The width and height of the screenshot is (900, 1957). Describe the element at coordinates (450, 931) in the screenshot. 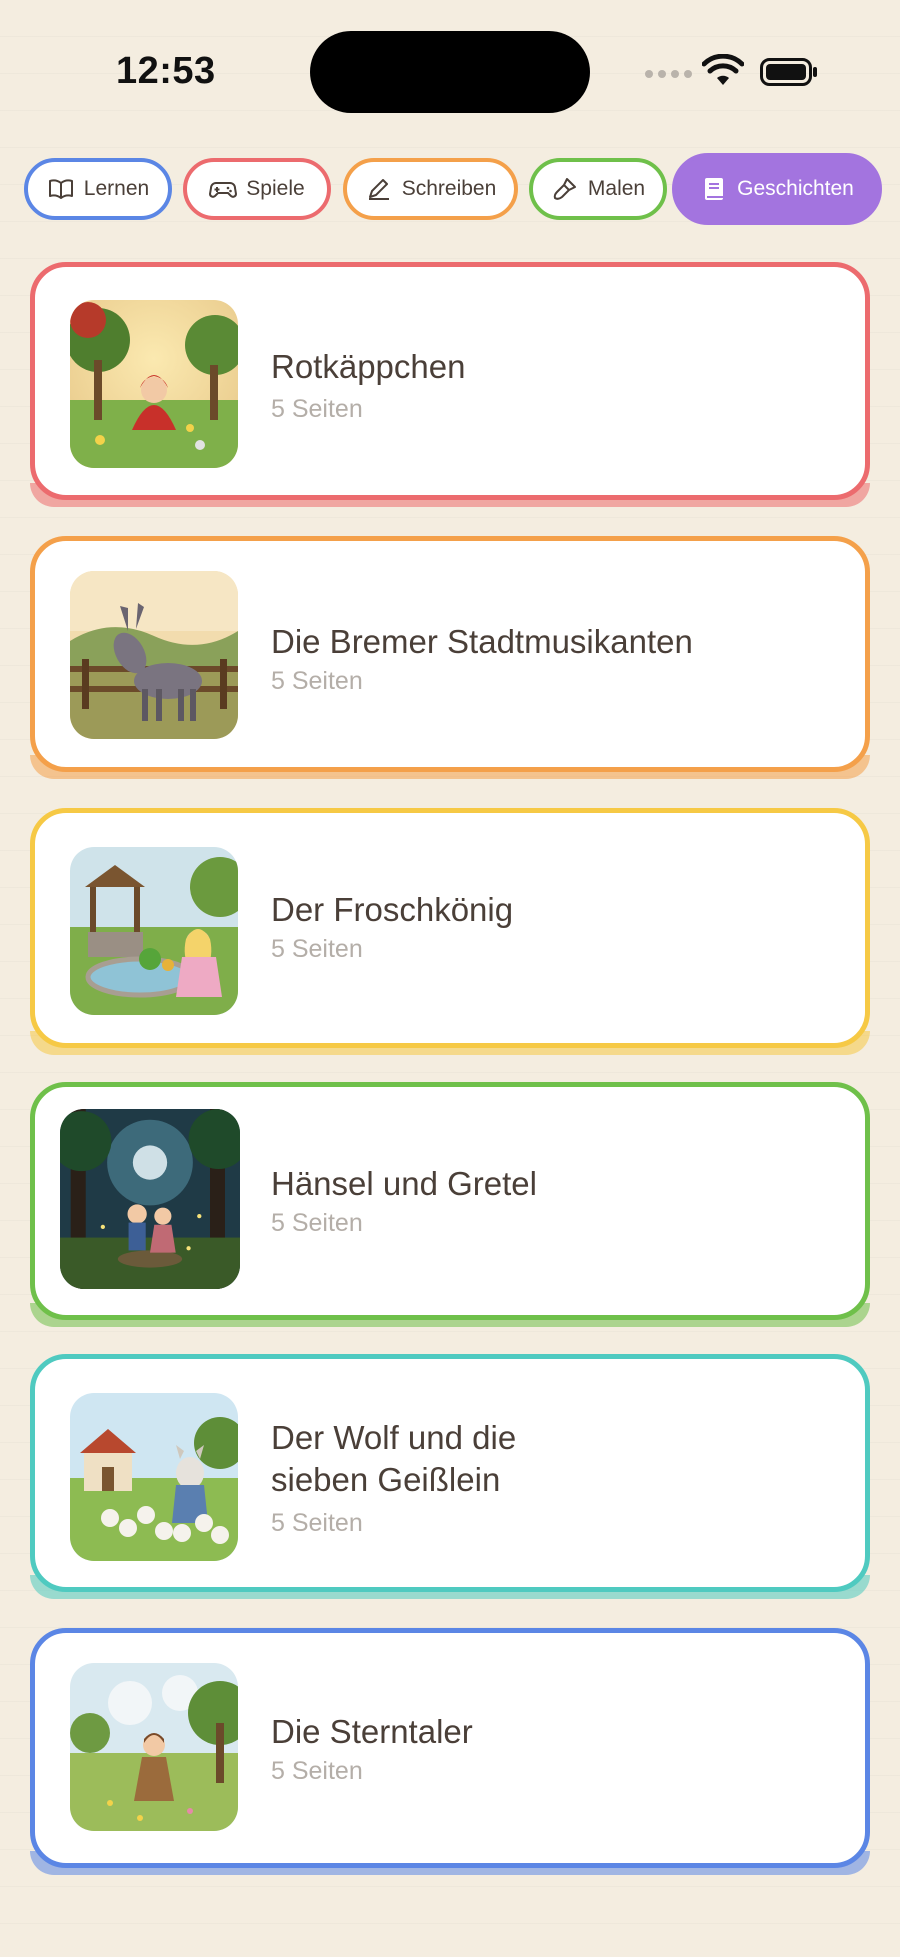

I see `story-card-froschkoenig: Der Froschkönig 5 Seiten` at that location.